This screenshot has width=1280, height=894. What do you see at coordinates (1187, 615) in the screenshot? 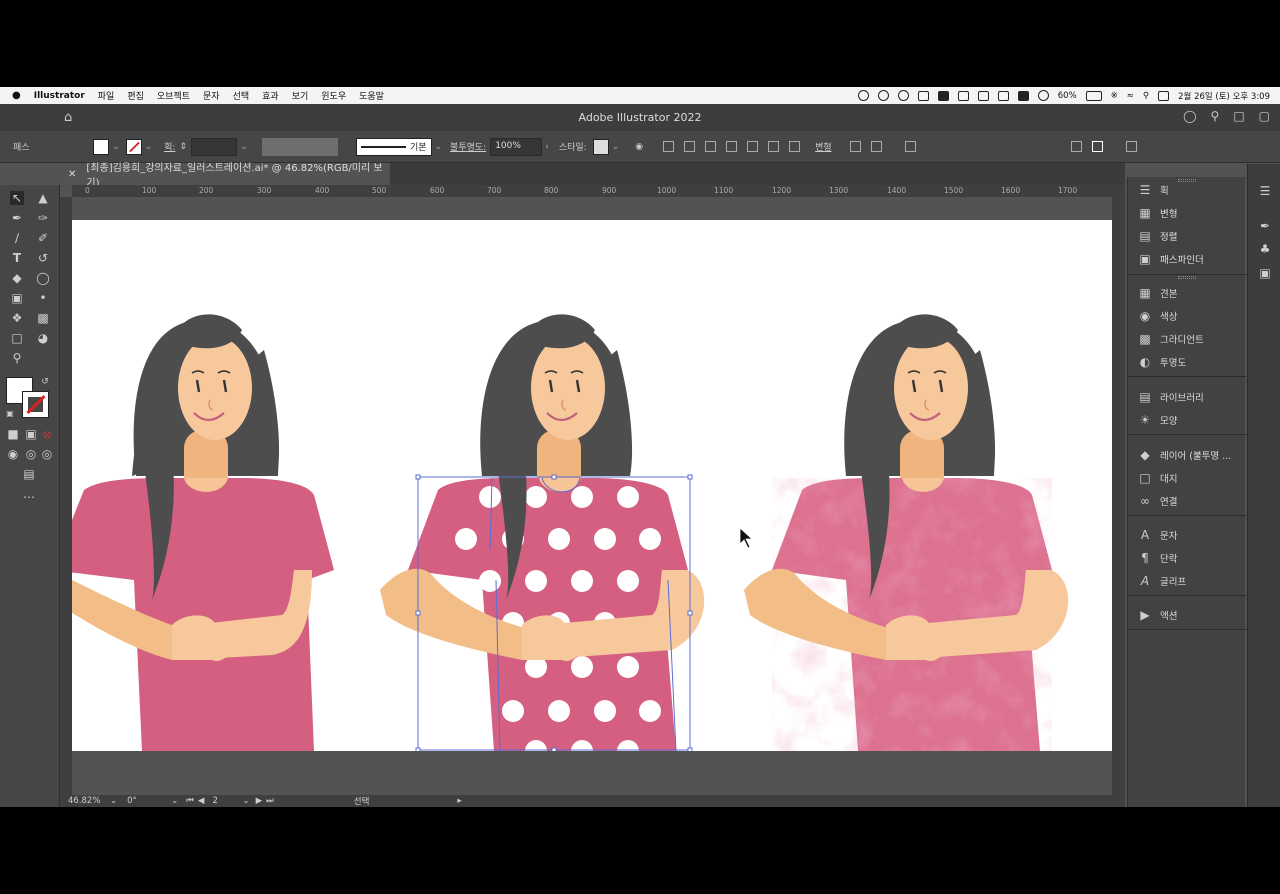
I see `panel-actions: ▶ 액션` at bounding box center [1187, 615].